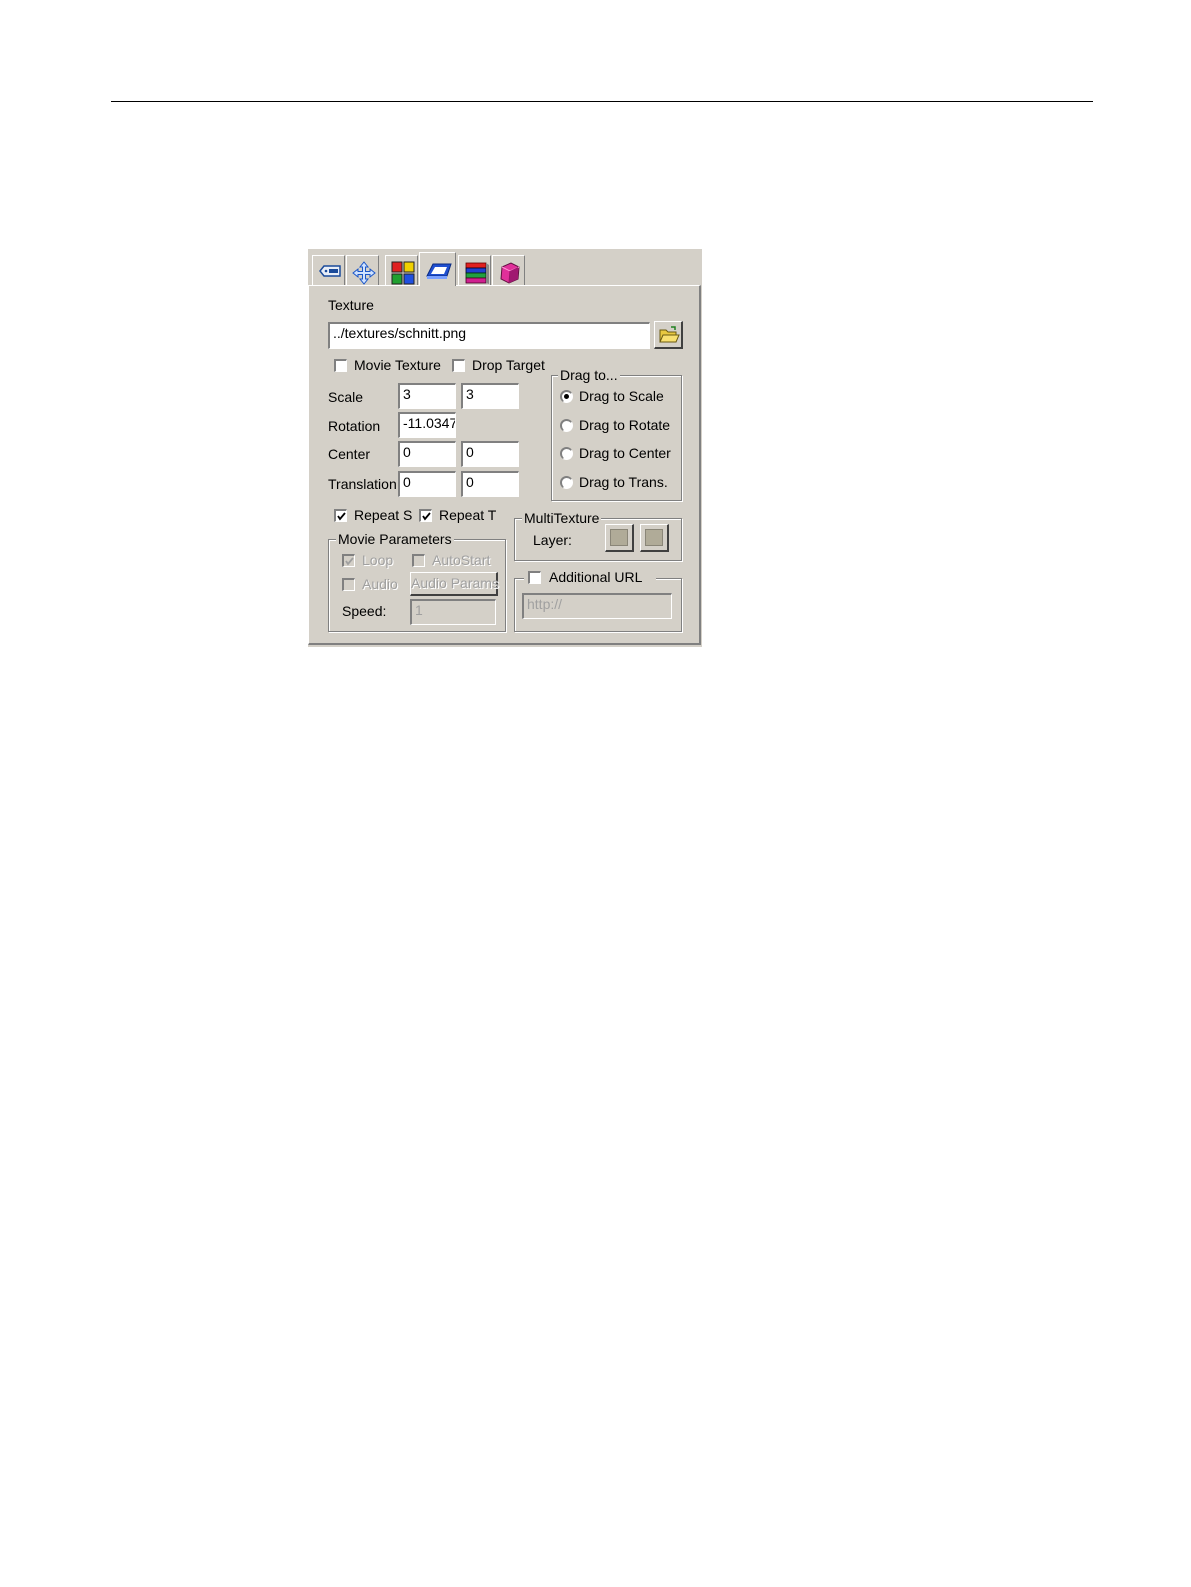 The height and width of the screenshot is (1587, 1191). What do you see at coordinates (346, 397) in the screenshot?
I see `scale-label: Scale` at bounding box center [346, 397].